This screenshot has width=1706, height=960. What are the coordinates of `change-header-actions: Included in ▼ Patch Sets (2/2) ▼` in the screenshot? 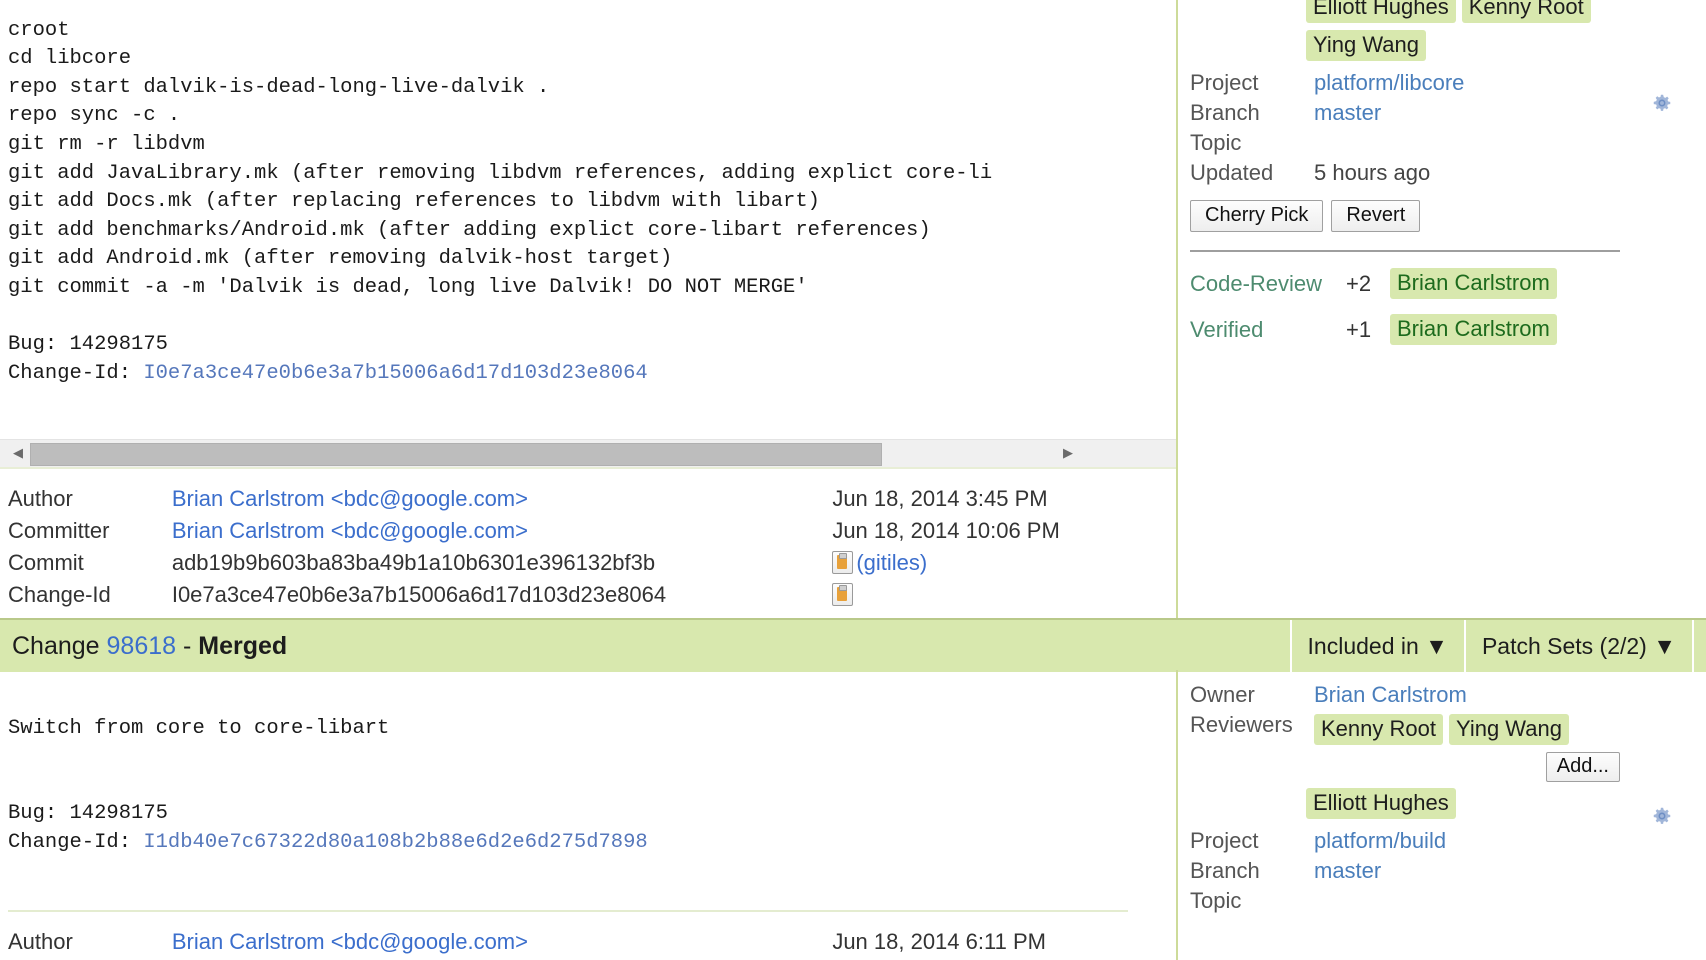 It's located at (1497, 646).